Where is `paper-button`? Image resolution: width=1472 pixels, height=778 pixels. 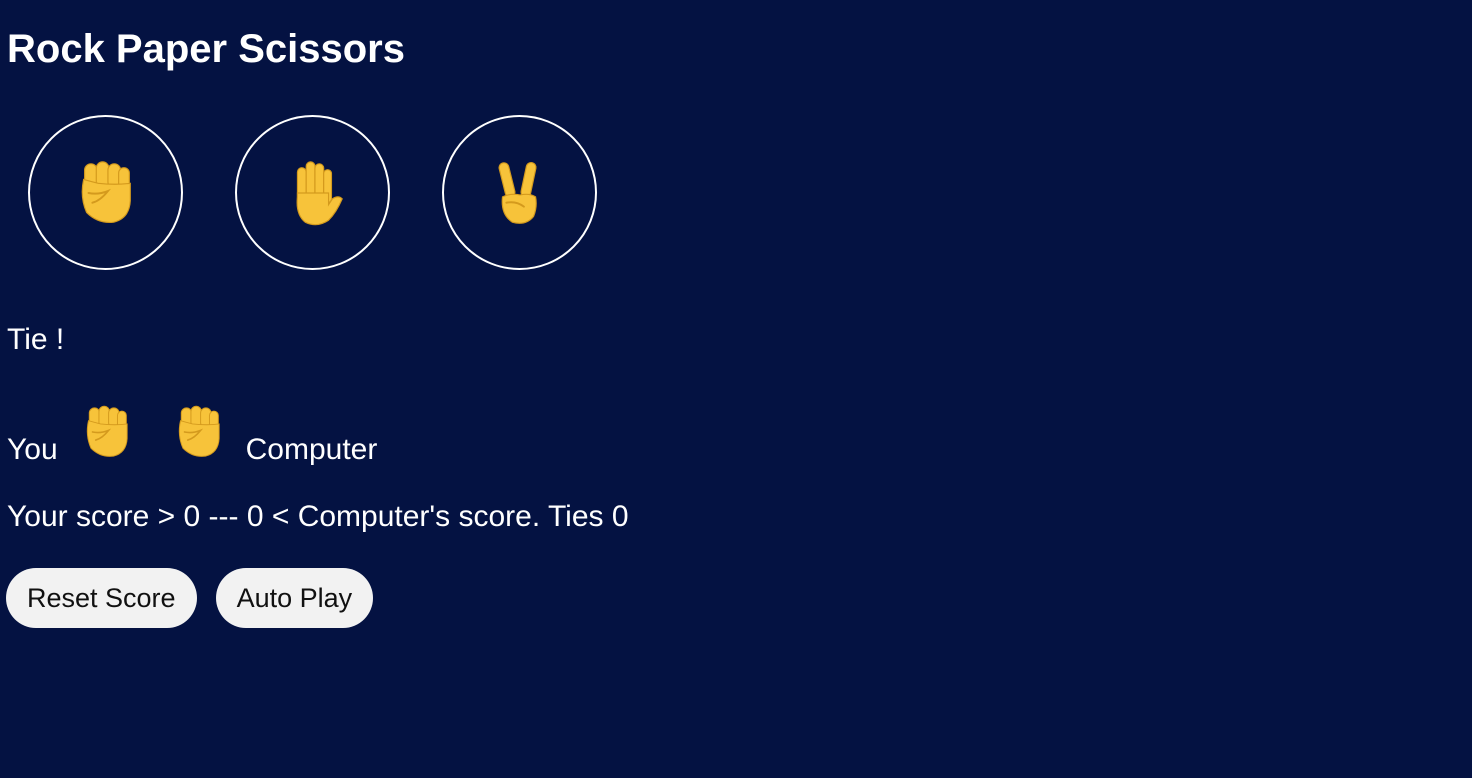 paper-button is located at coordinates (312, 192).